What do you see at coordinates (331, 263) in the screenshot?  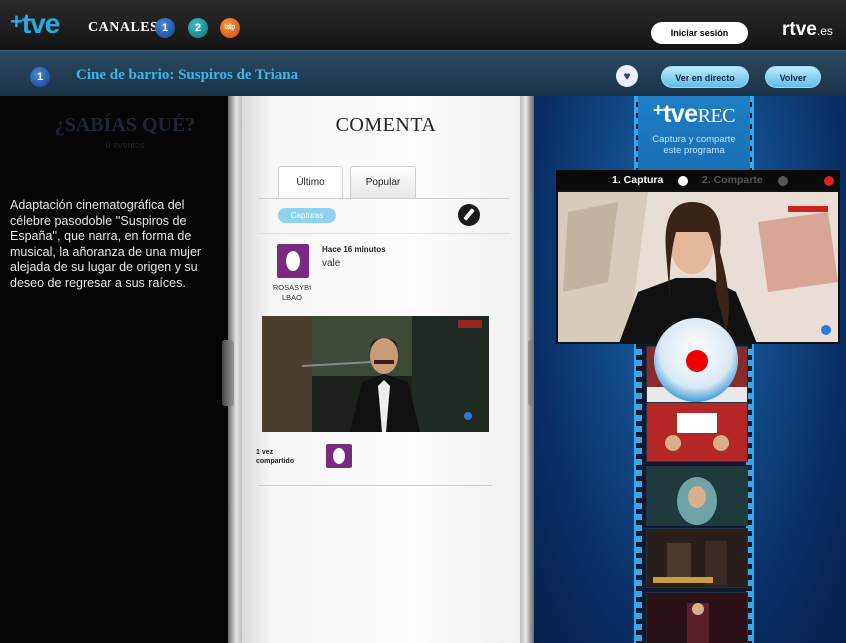 I see `comment-text: vale` at bounding box center [331, 263].